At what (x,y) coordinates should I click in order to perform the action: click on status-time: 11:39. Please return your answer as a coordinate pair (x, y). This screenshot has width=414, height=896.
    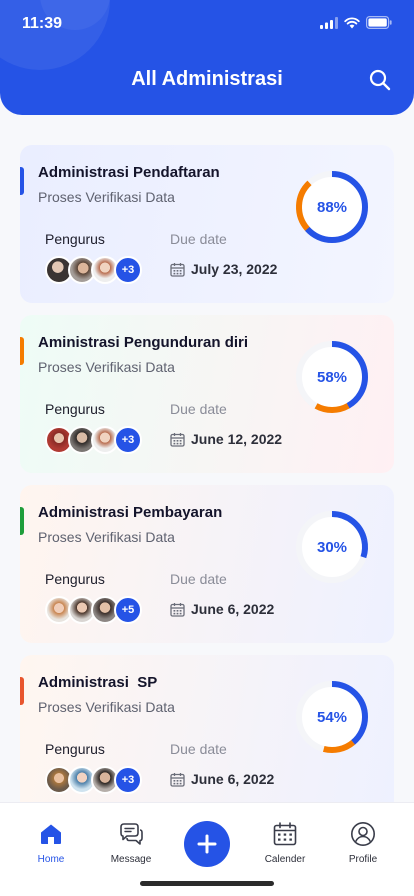
    Looking at the image, I should click on (42, 23).